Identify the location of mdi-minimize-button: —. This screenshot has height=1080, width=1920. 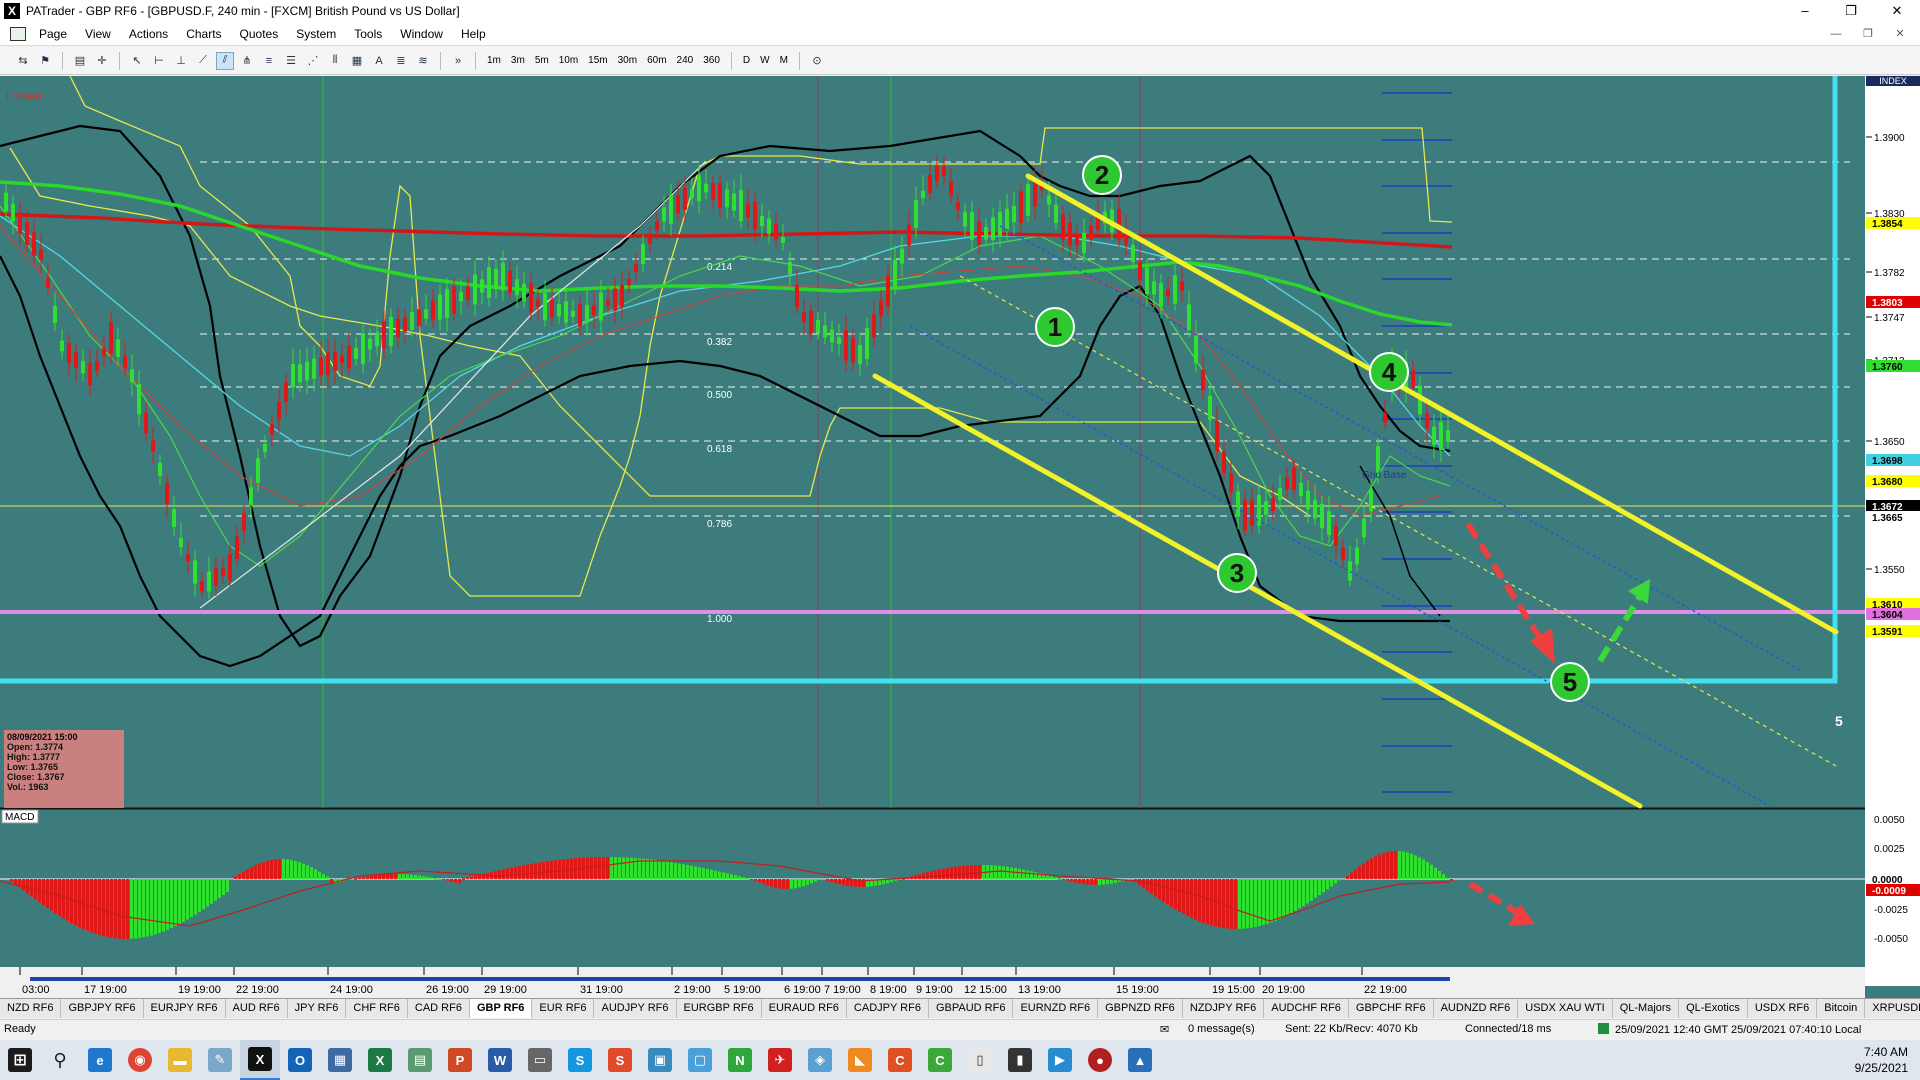
(1836, 34).